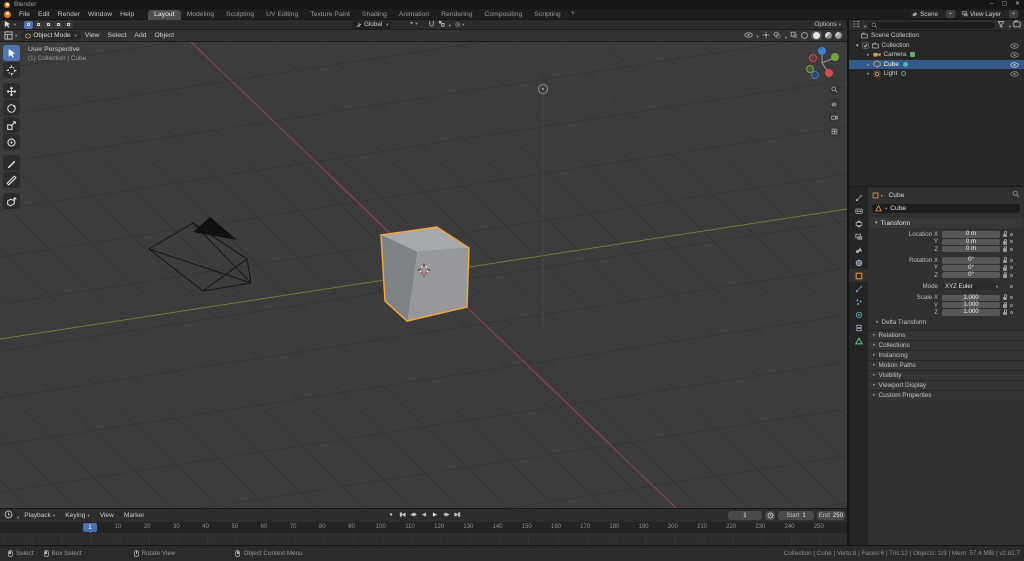  Describe the element at coordinates (834, 89) in the screenshot. I see `zoom-button` at that location.